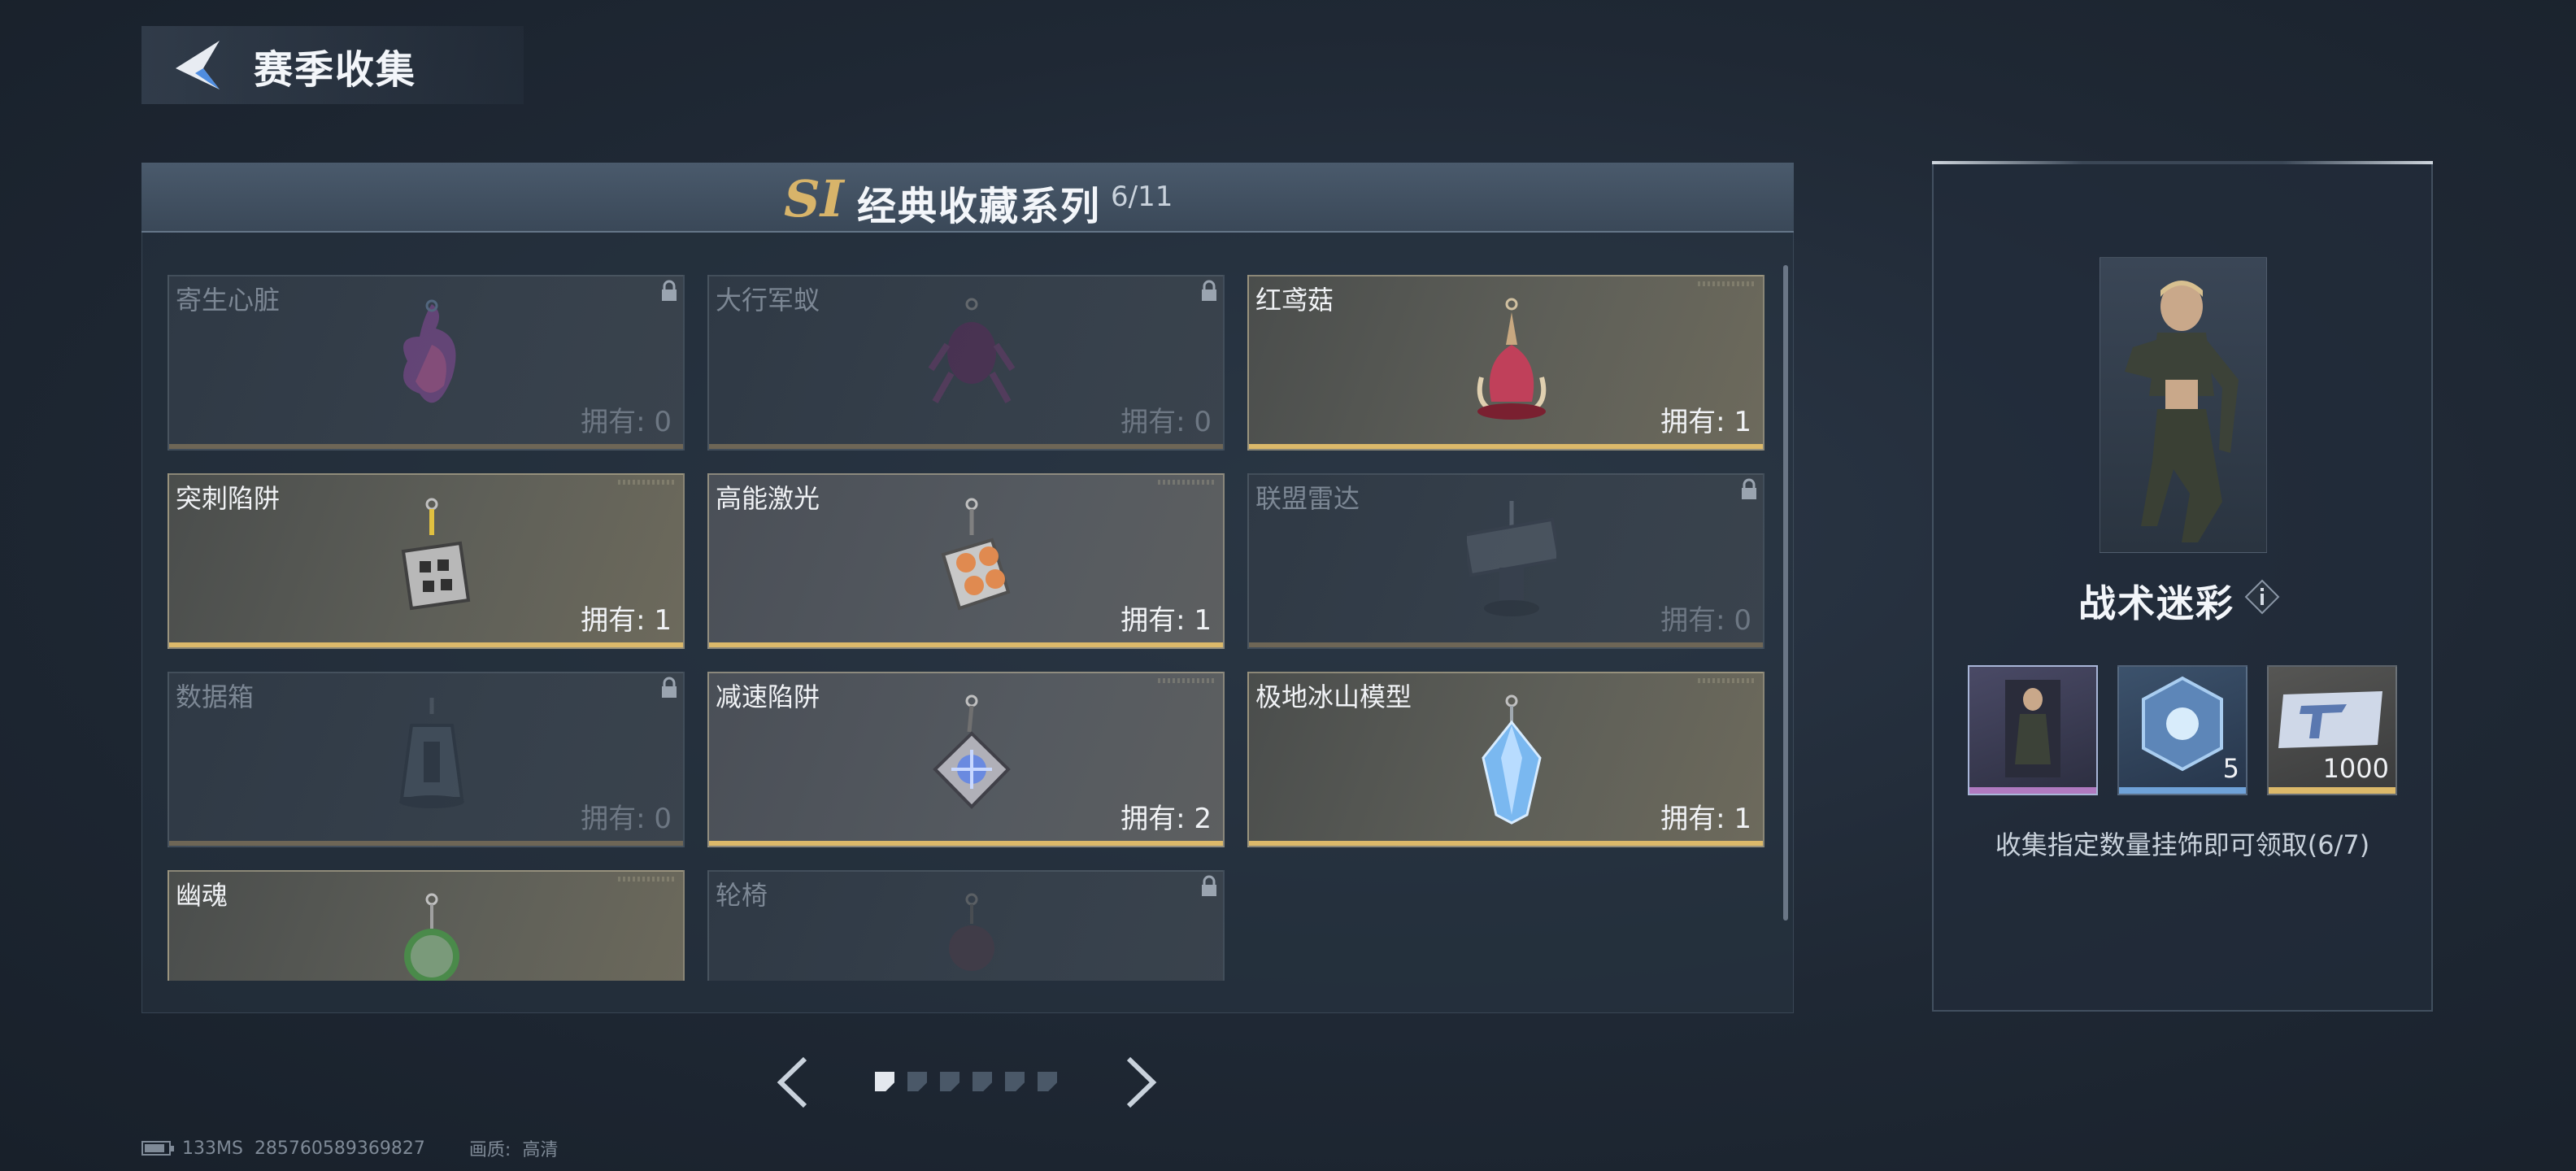  What do you see at coordinates (1166, 819) in the screenshot?
I see `owned-count: 拥有: 2` at bounding box center [1166, 819].